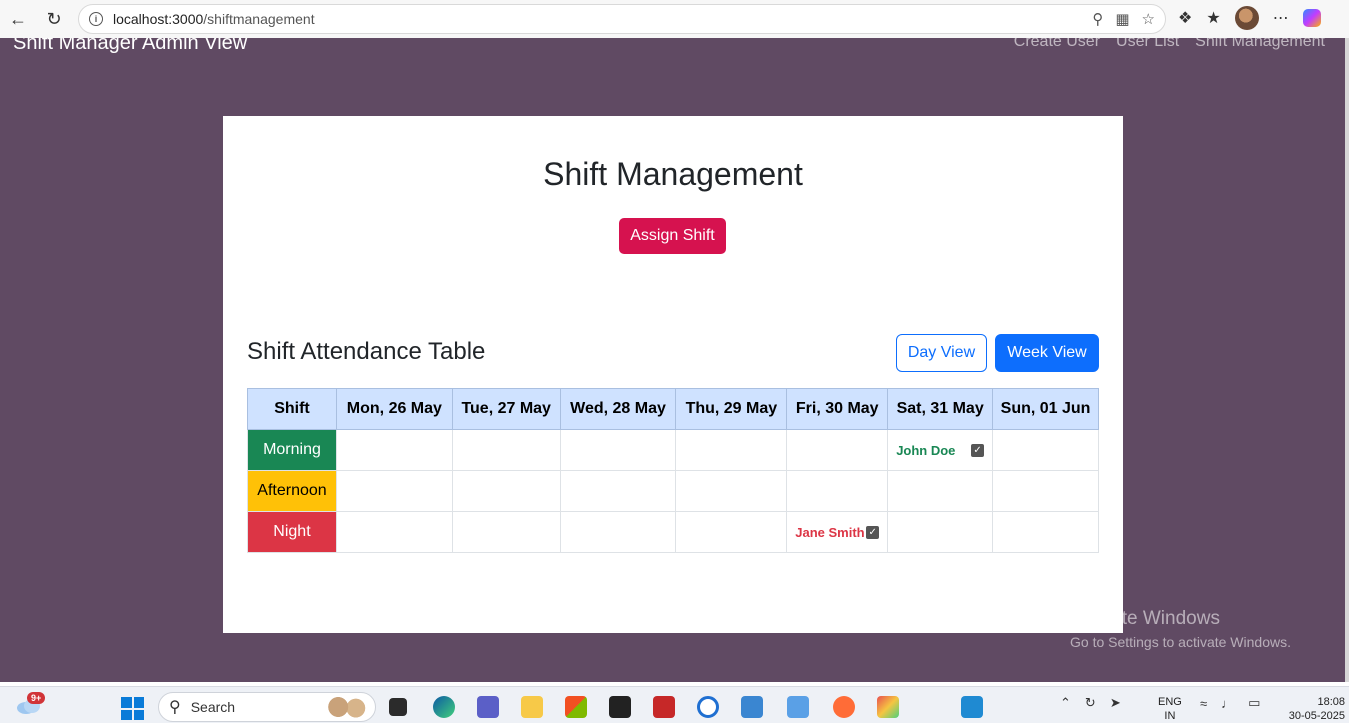  I want to click on wifi-icon: ≈, so click(1203, 703).